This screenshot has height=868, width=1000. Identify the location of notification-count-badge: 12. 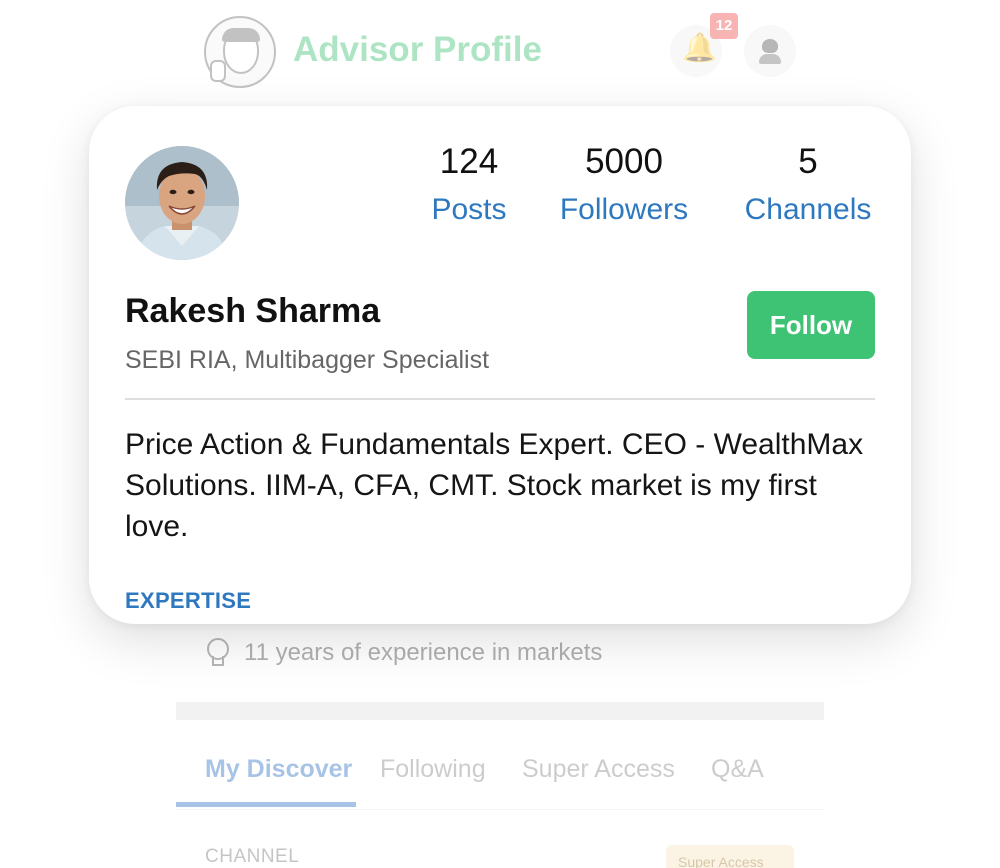
(724, 26).